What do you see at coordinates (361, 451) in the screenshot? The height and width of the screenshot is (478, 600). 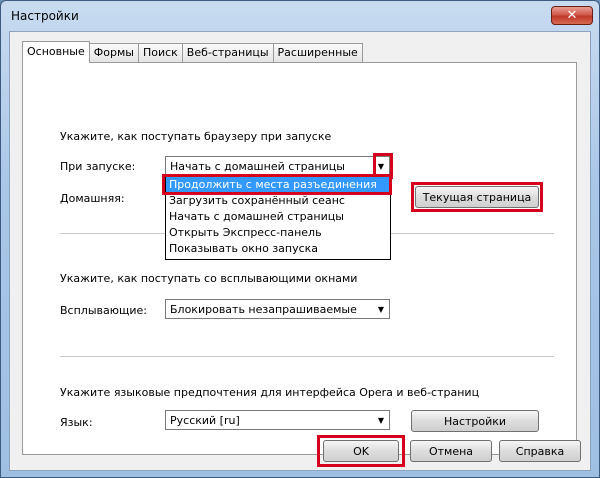 I see `ok-button-highlight` at bounding box center [361, 451].